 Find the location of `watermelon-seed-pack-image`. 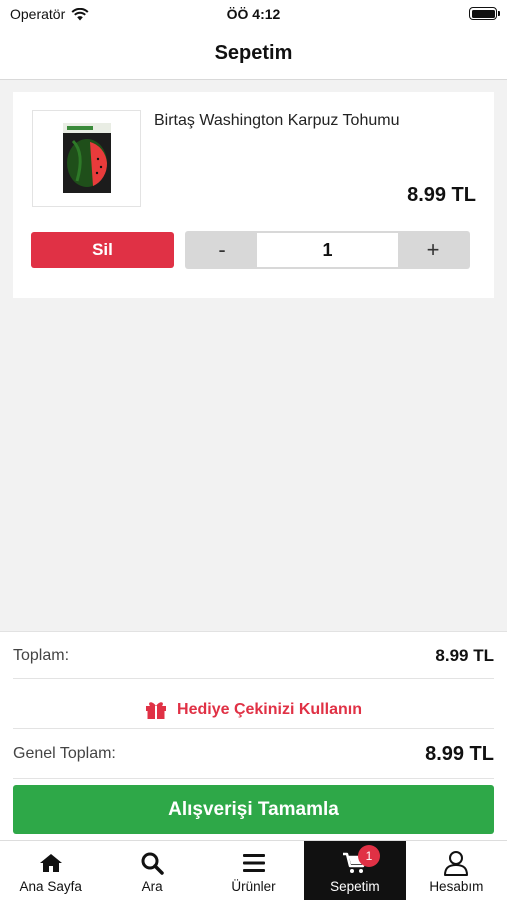

watermelon-seed-pack-image is located at coordinates (87, 158).